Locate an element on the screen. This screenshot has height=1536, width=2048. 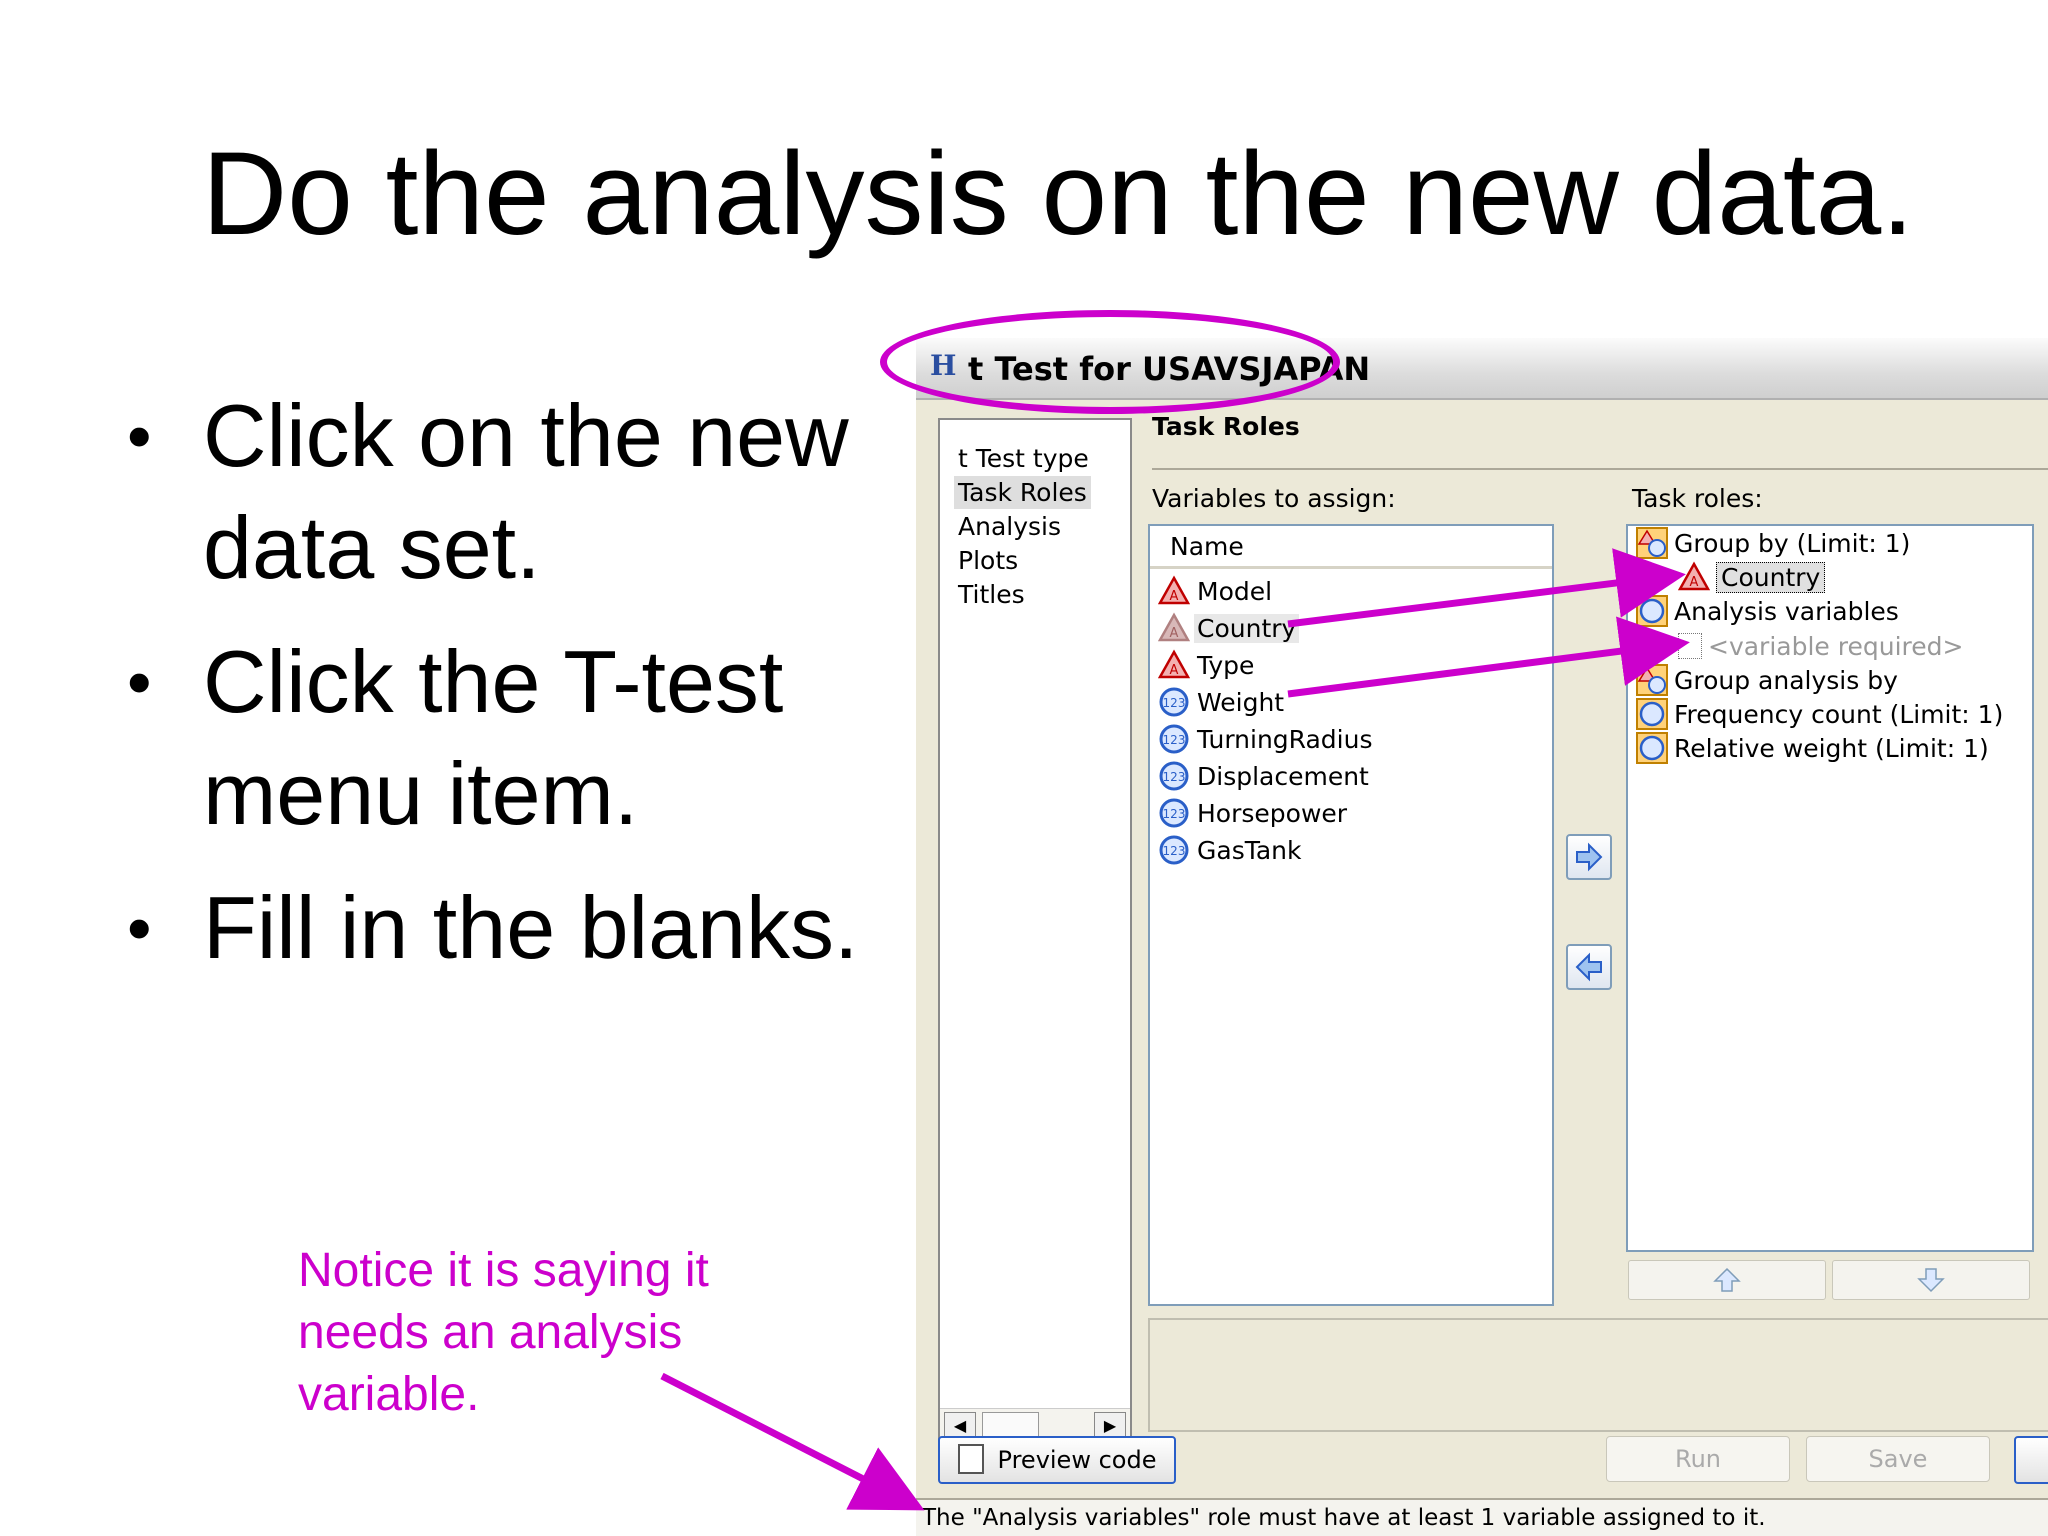
move-up-button is located at coordinates (1727, 1280).